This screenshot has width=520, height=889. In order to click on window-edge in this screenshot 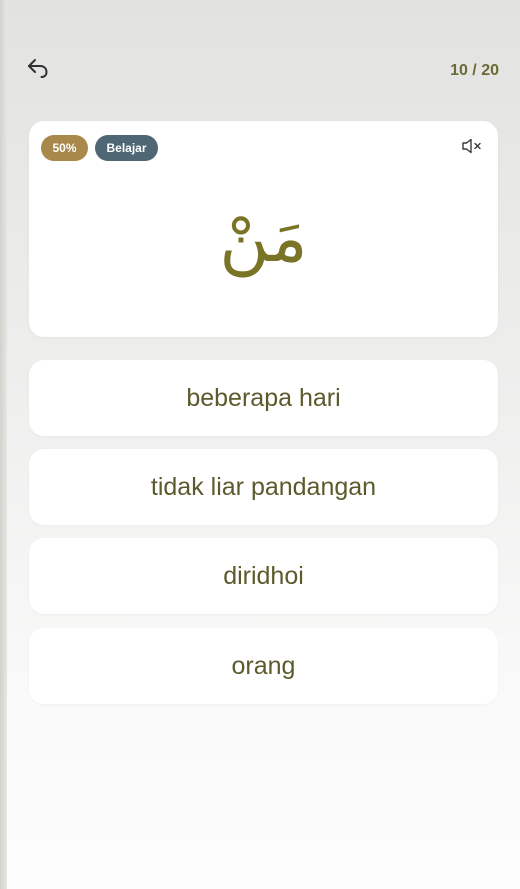, I will do `click(3, 444)`.